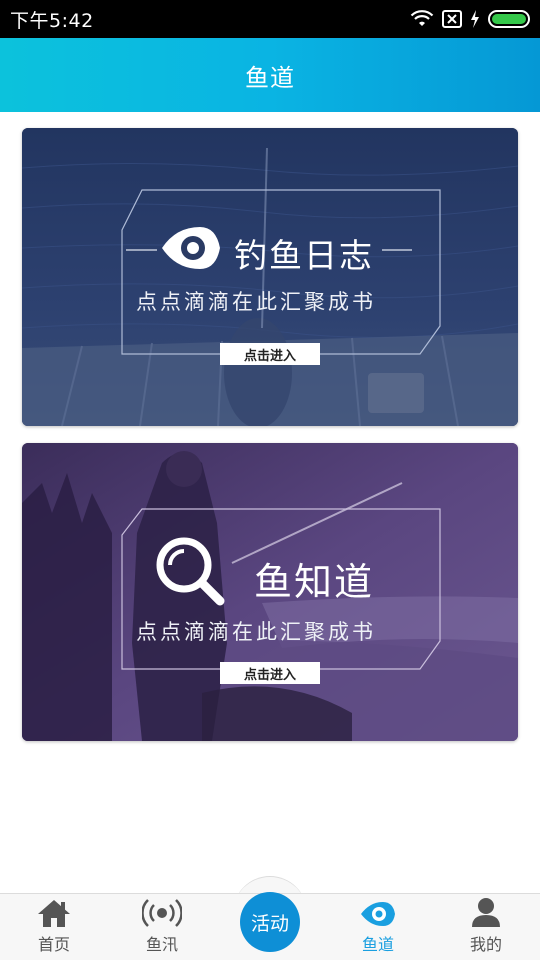 The height and width of the screenshot is (961, 540). Describe the element at coordinates (54, 913) in the screenshot. I see `home-icon` at that location.